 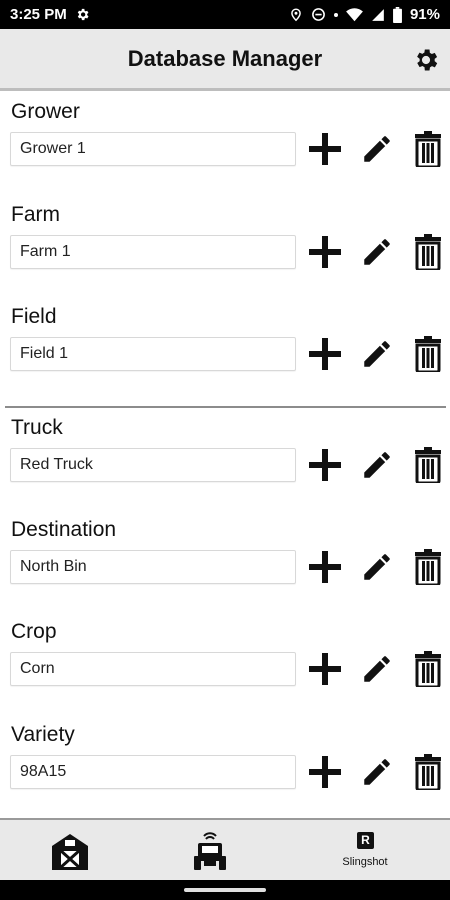 What do you see at coordinates (153, 669) in the screenshot?
I see `crop-field: Corn` at bounding box center [153, 669].